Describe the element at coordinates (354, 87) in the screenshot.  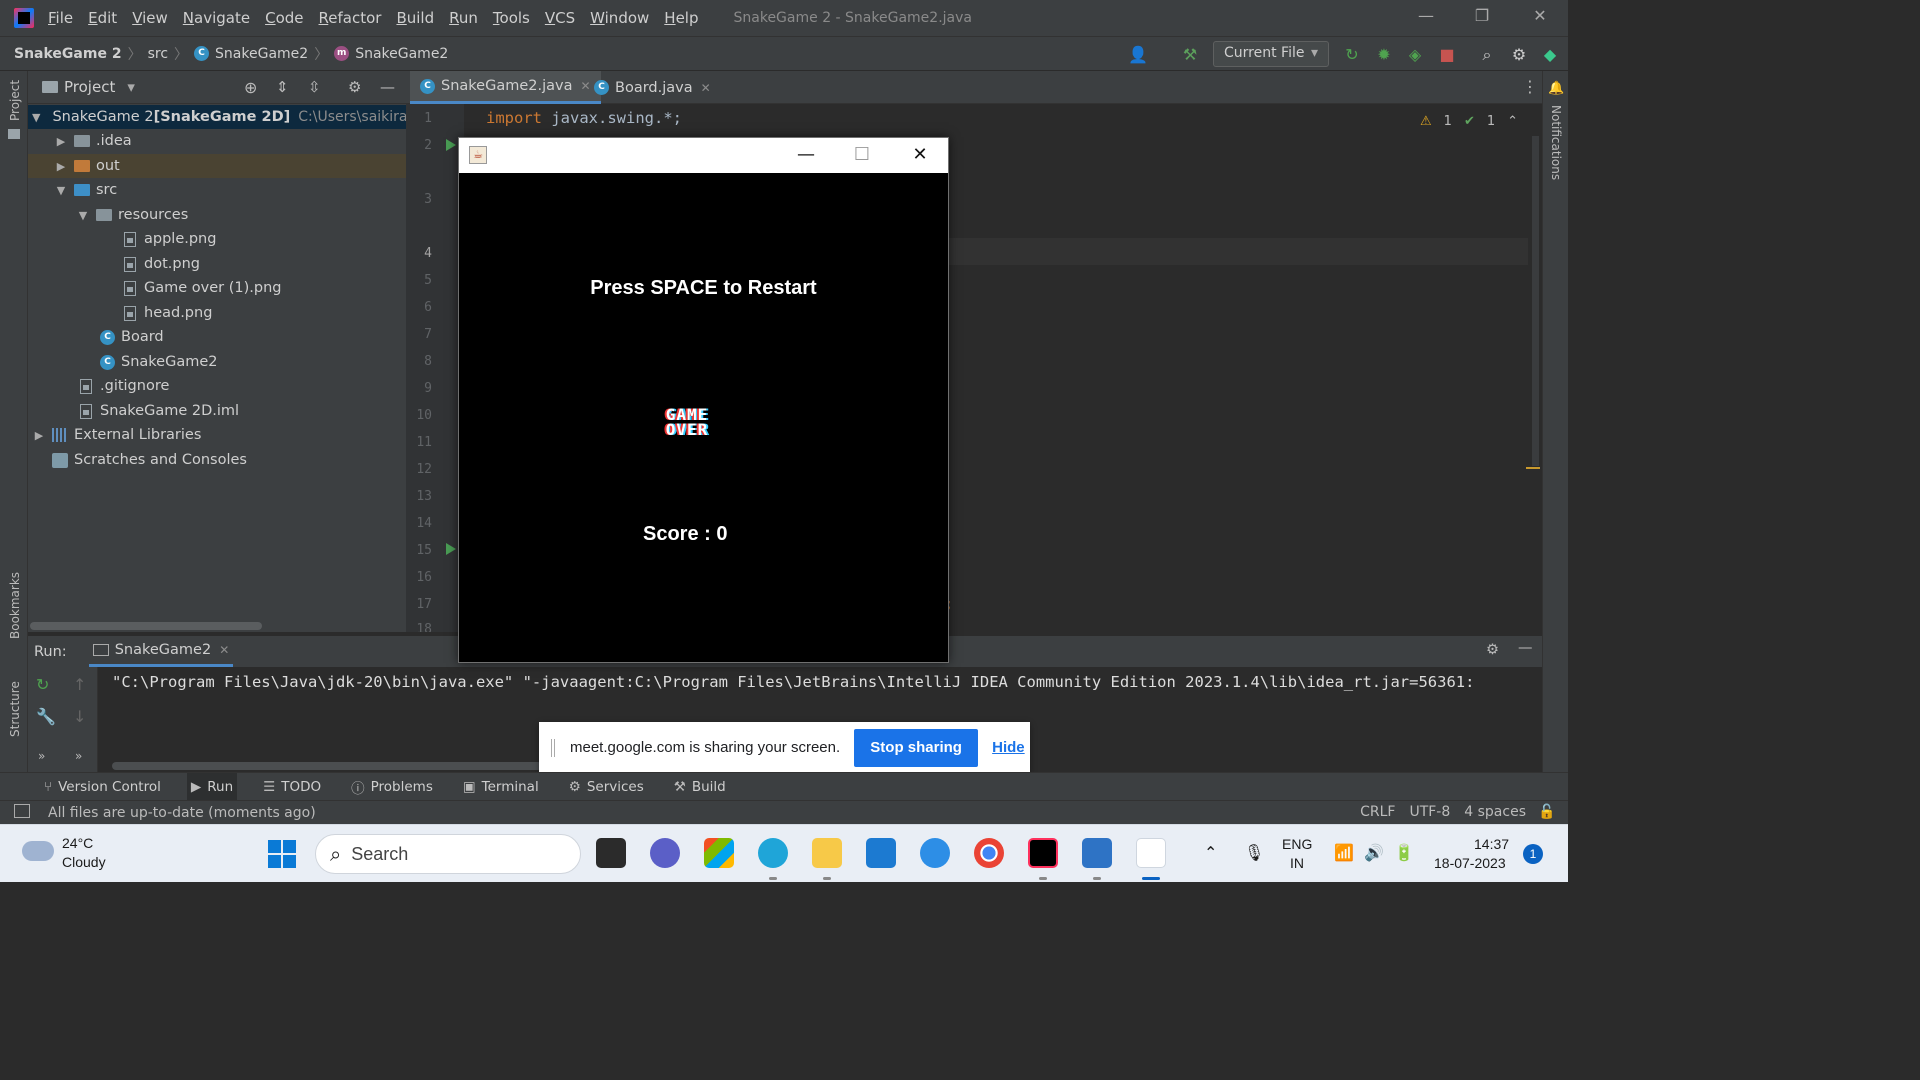
I see `gear-icon: ⚙` at that location.